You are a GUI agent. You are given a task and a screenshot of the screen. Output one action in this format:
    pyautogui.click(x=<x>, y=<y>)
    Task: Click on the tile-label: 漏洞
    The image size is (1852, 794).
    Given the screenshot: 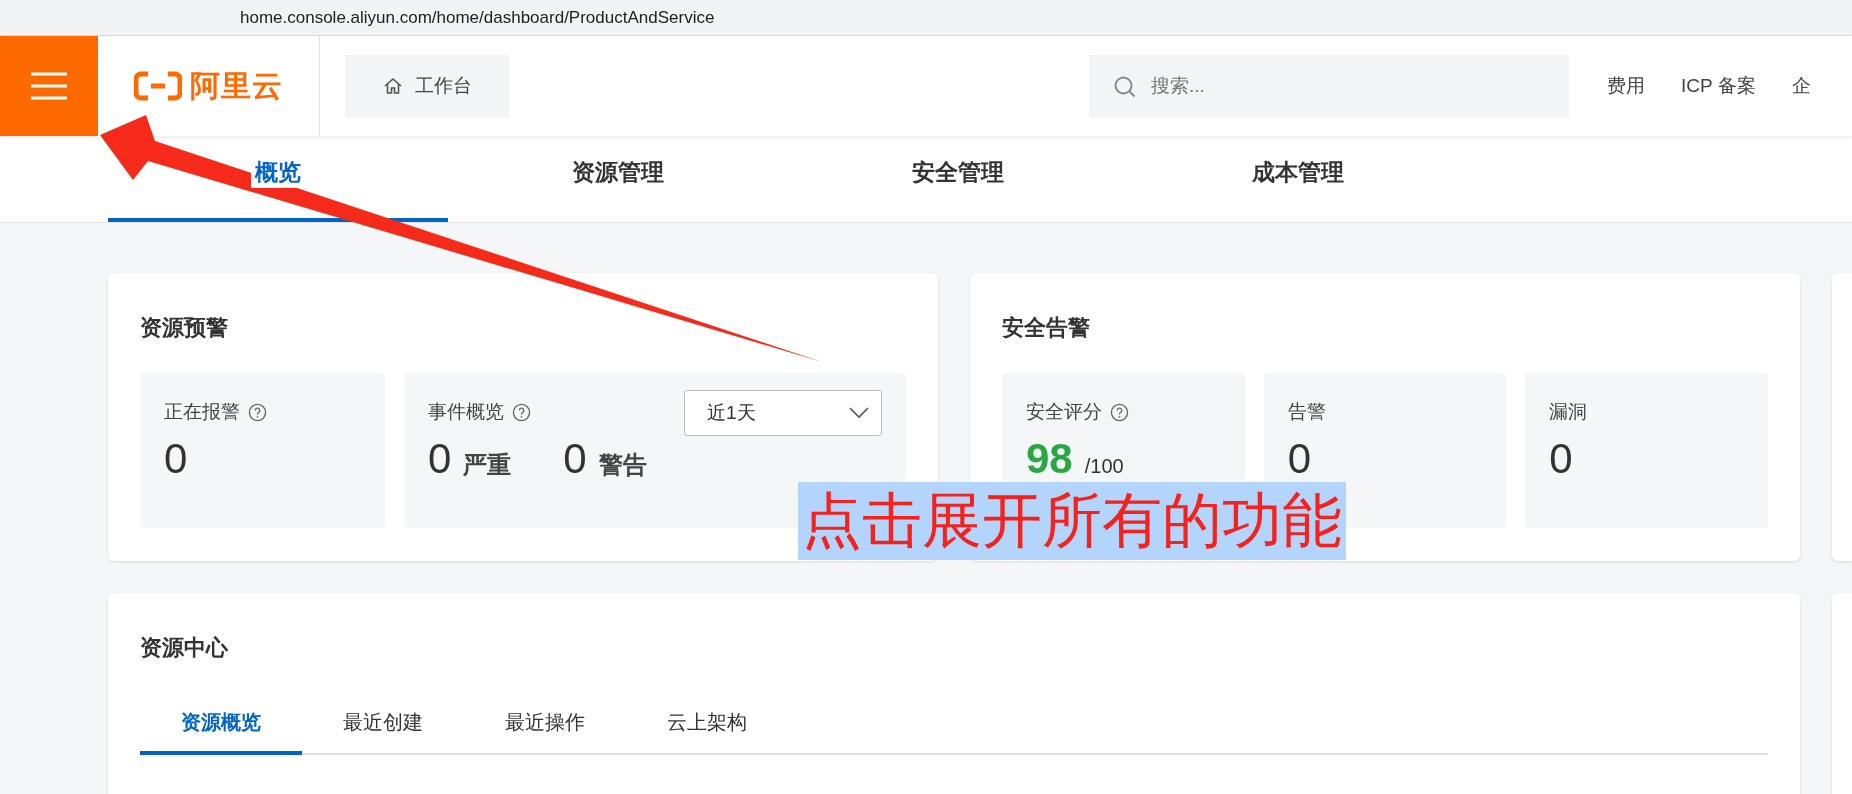 What is the action you would take?
    pyautogui.click(x=1568, y=412)
    